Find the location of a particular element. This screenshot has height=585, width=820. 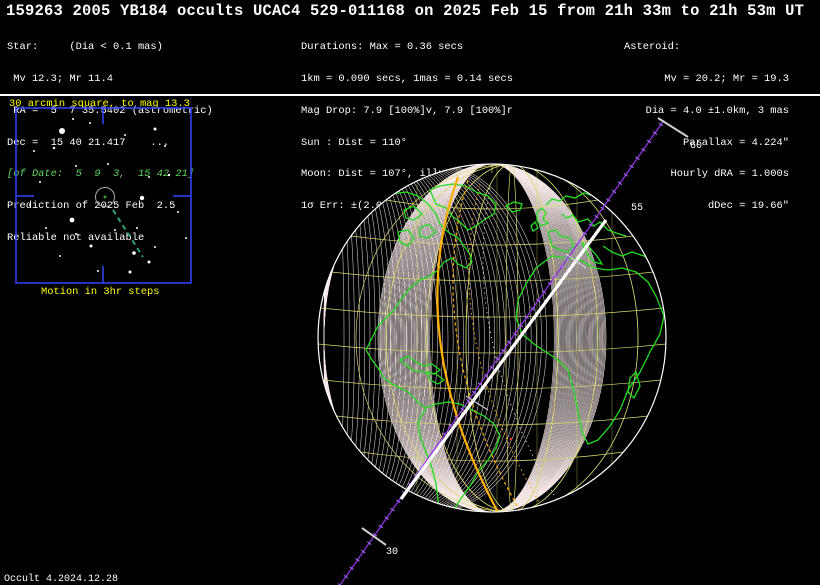

starfield-caption: Motion in 3hr steps is located at coordinates (100, 292).